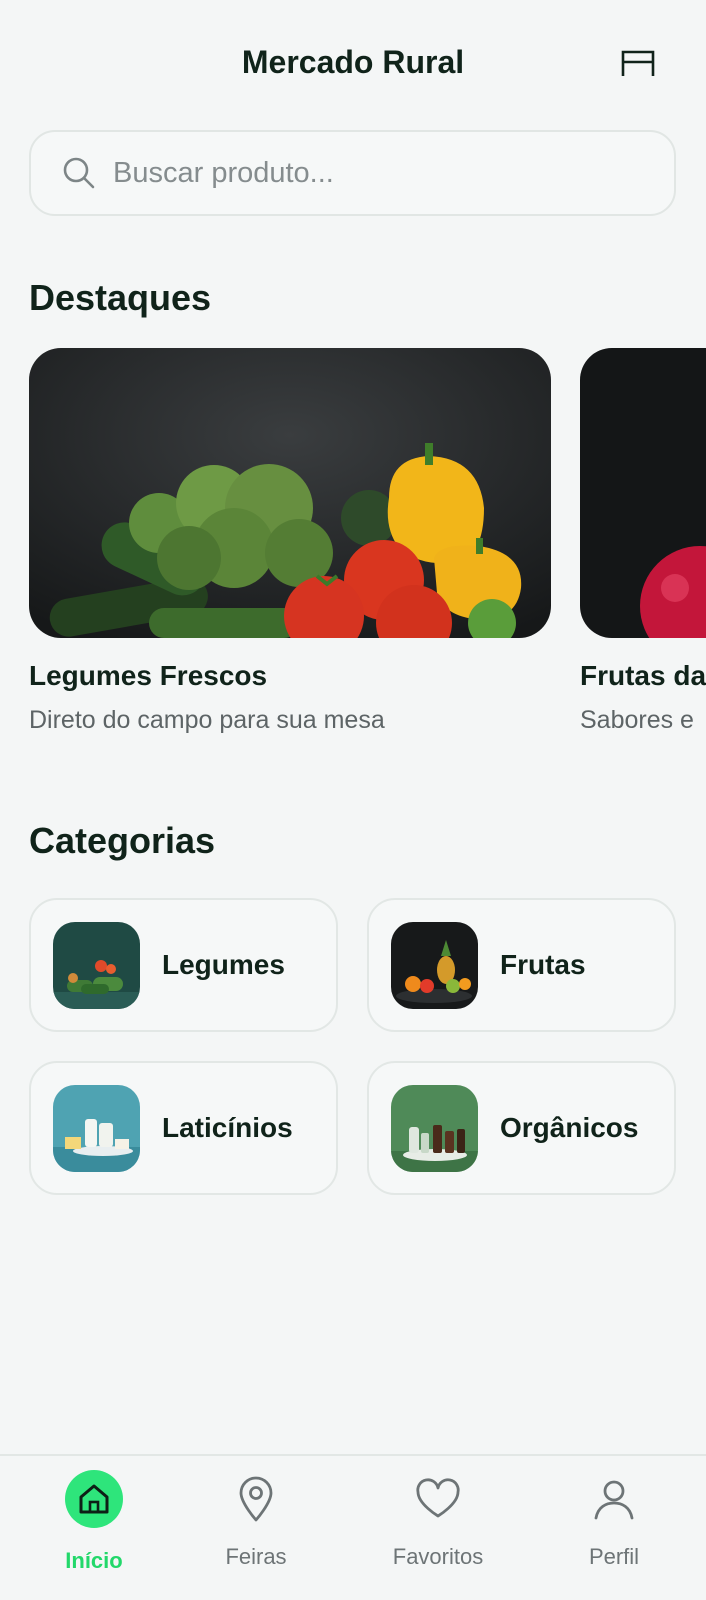 The height and width of the screenshot is (1600, 706). I want to click on app-header: Mercado Rural, so click(353, 65).